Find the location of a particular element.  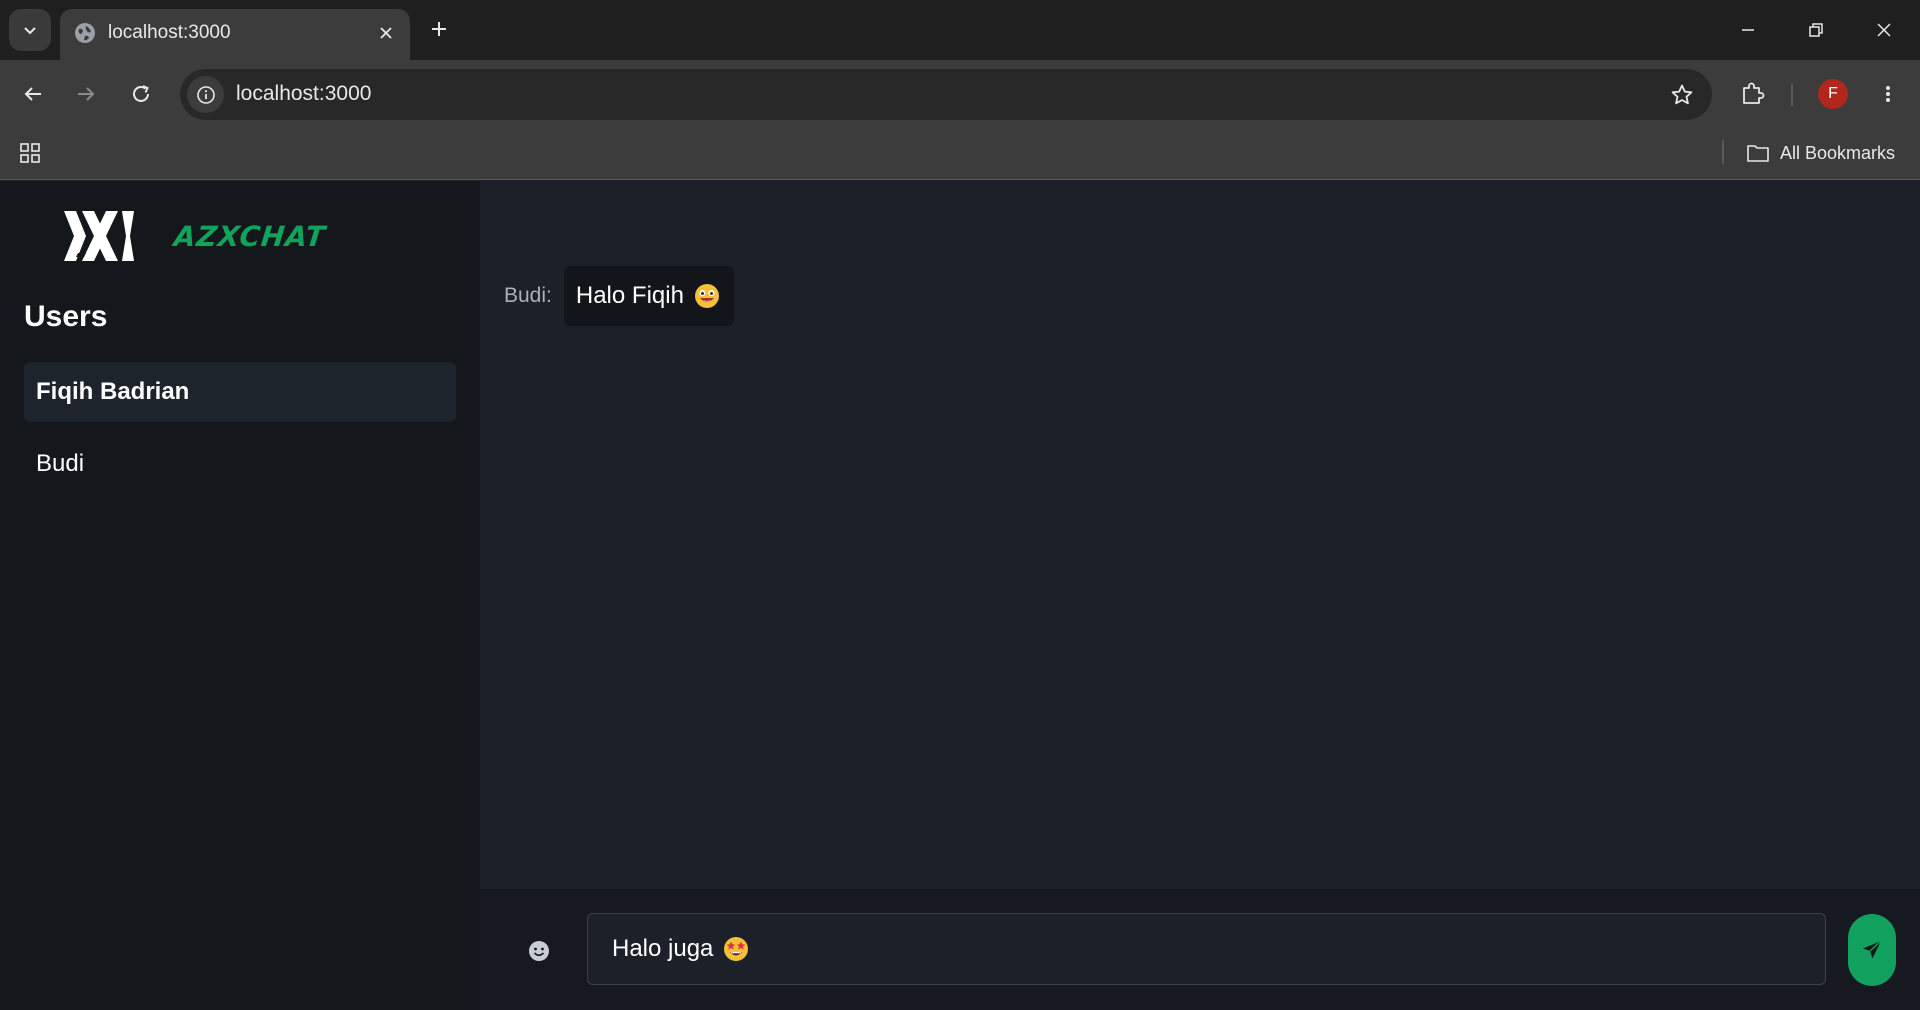

bookmark-star-button is located at coordinates (1682, 95).